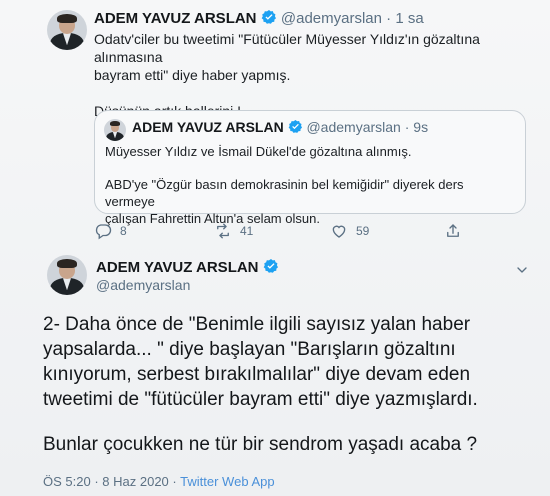  What do you see at coordinates (67, 481) in the screenshot?
I see `tweet2-time: ÖS 5:20` at bounding box center [67, 481].